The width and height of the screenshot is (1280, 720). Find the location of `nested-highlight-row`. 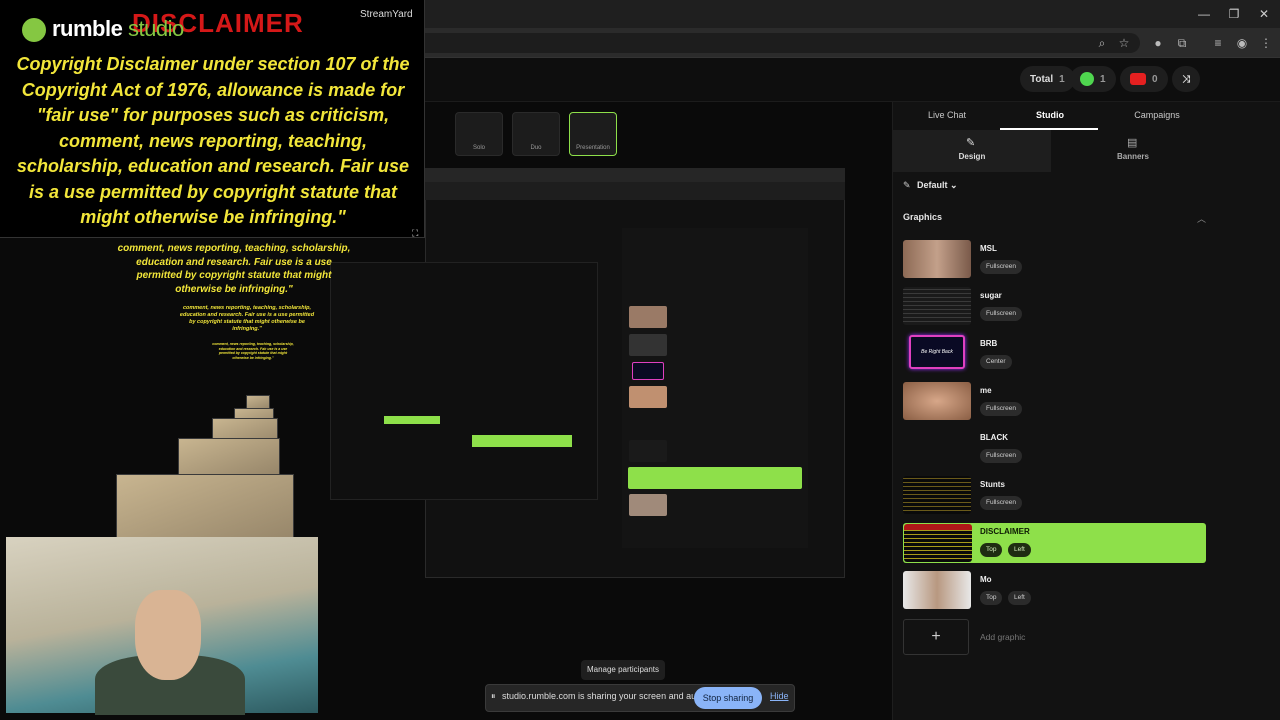

nested-highlight-row is located at coordinates (715, 478).